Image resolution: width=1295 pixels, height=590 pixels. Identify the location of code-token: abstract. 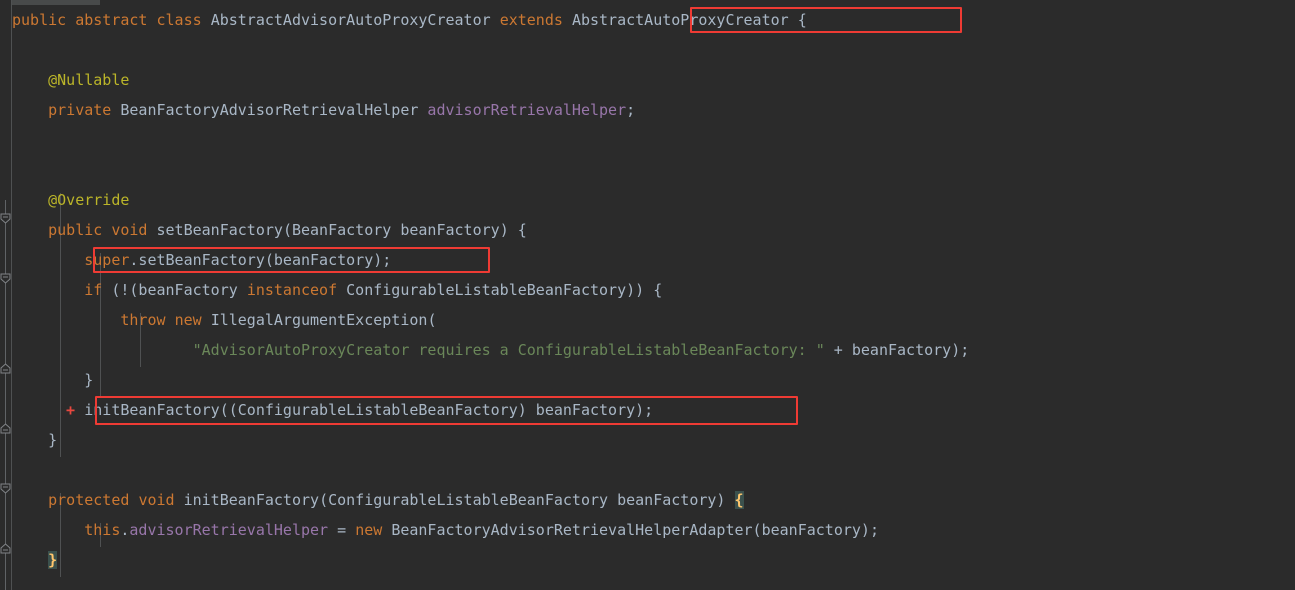
(111, 20).